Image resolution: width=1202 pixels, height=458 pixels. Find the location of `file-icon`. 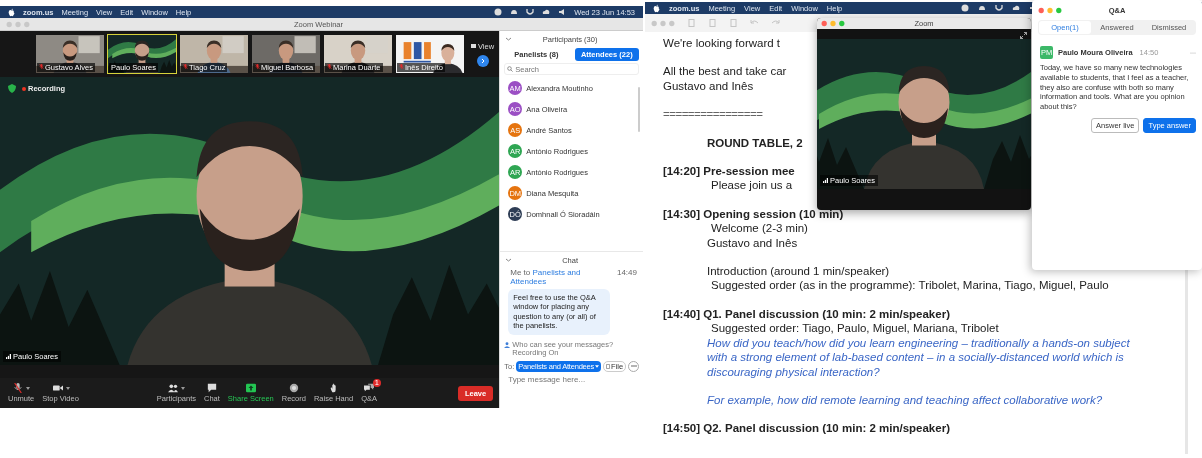

file-icon is located at coordinates (608, 366).